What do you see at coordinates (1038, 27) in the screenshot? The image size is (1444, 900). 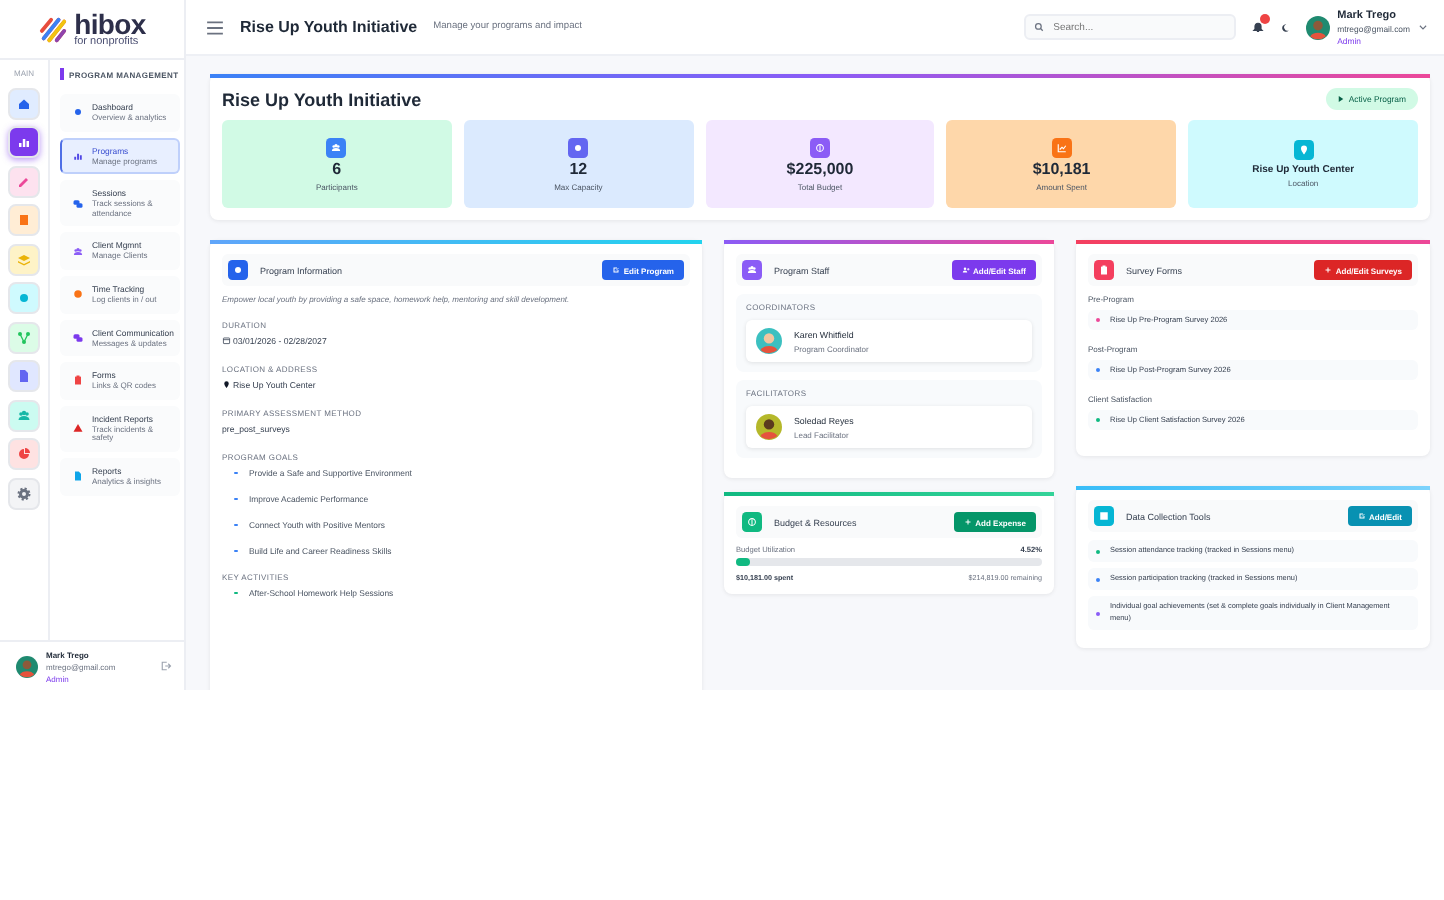 I see `search-icon` at bounding box center [1038, 27].